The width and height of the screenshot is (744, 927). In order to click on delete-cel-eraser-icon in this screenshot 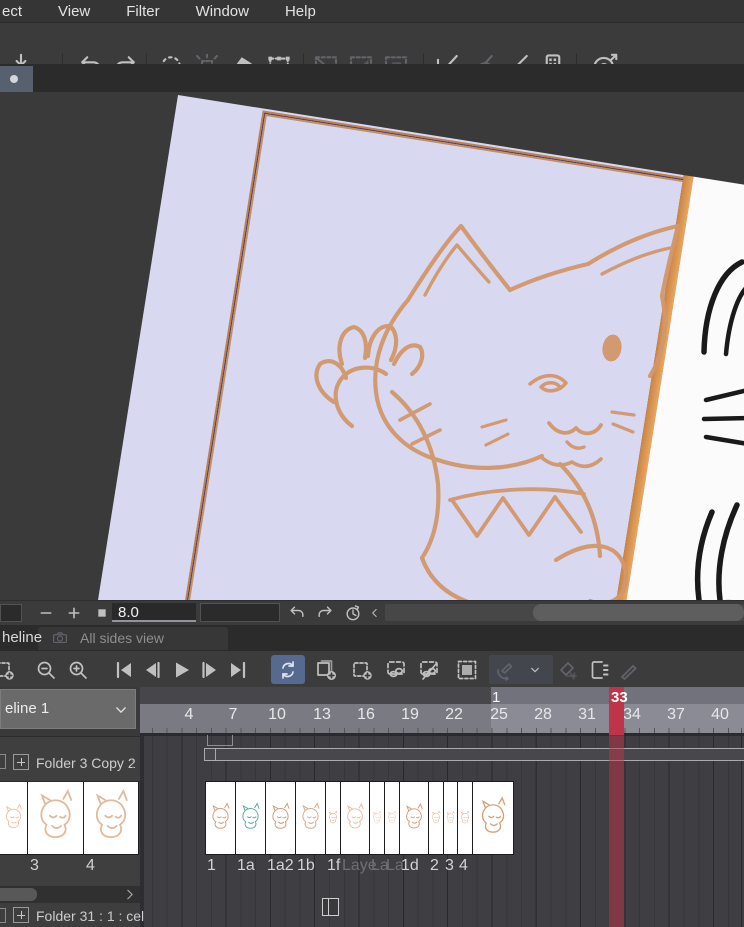, I will do `click(568, 670)`.